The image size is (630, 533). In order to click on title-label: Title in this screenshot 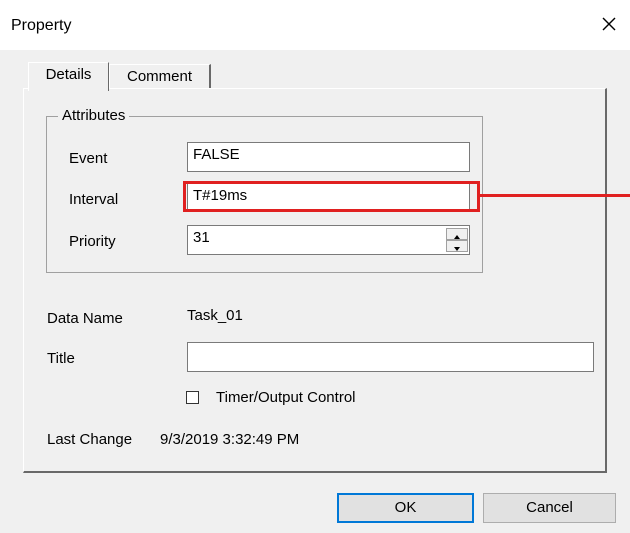, I will do `click(61, 358)`.